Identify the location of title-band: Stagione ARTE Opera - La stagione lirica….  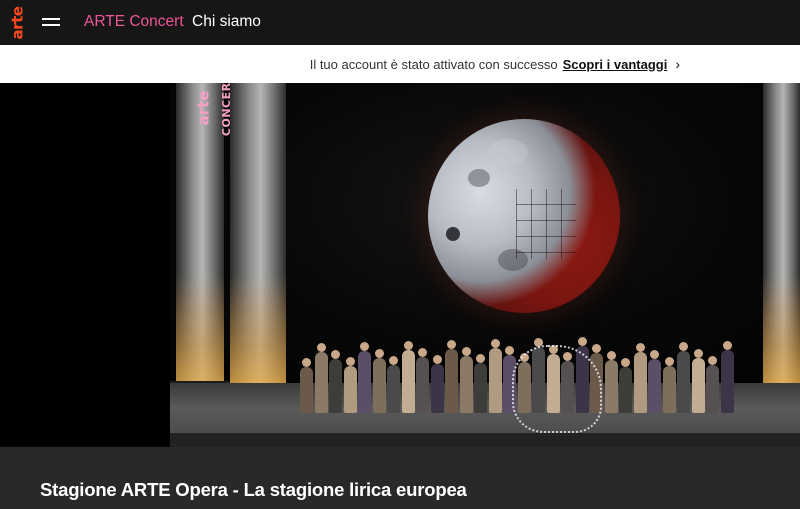
(400, 478).